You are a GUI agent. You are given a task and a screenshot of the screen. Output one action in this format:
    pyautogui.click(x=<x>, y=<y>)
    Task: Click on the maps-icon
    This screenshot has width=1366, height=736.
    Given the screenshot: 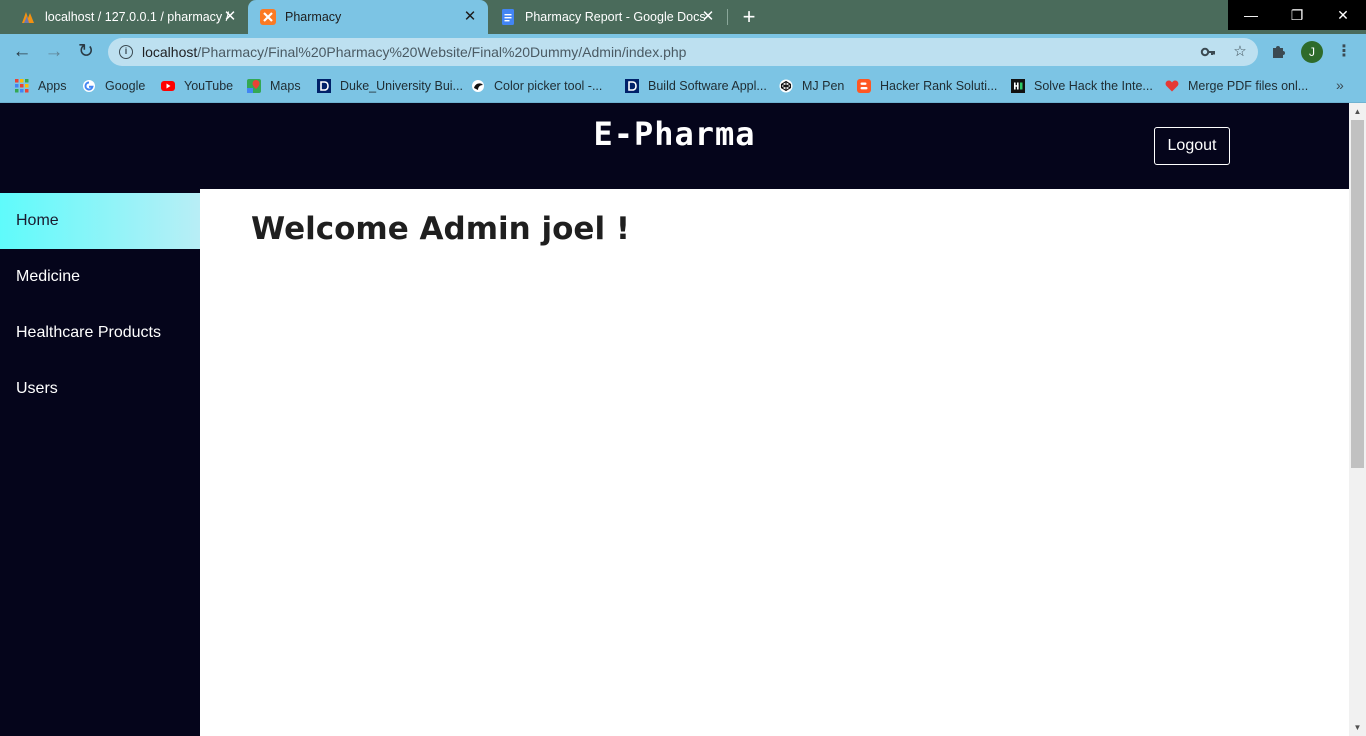 What is the action you would take?
    pyautogui.click(x=254, y=86)
    